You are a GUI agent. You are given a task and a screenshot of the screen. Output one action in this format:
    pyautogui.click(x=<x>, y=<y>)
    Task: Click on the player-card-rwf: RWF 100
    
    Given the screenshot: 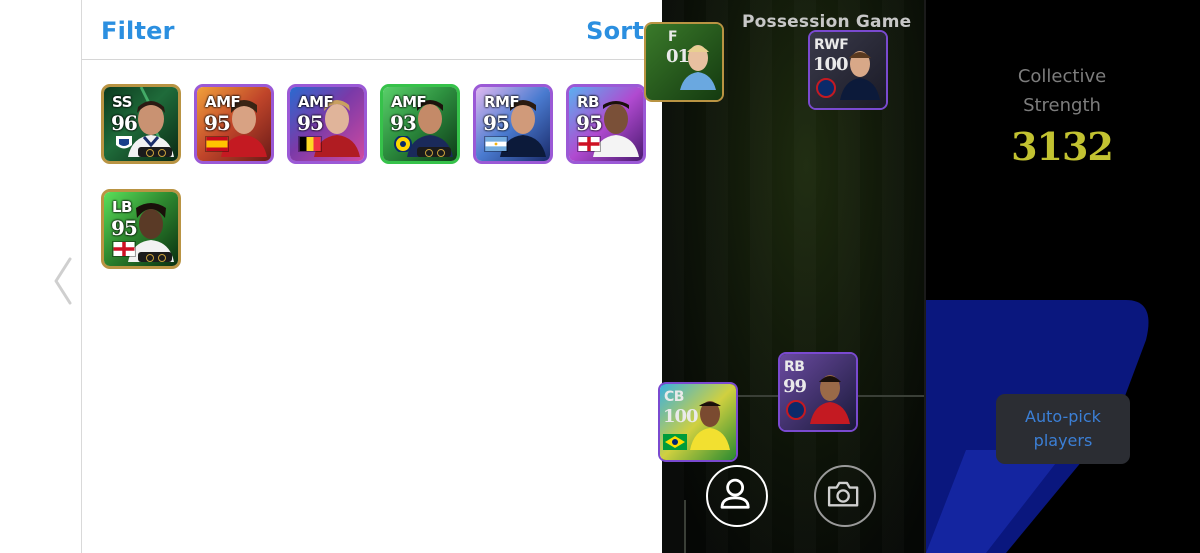 What is the action you would take?
    pyautogui.click(x=848, y=70)
    